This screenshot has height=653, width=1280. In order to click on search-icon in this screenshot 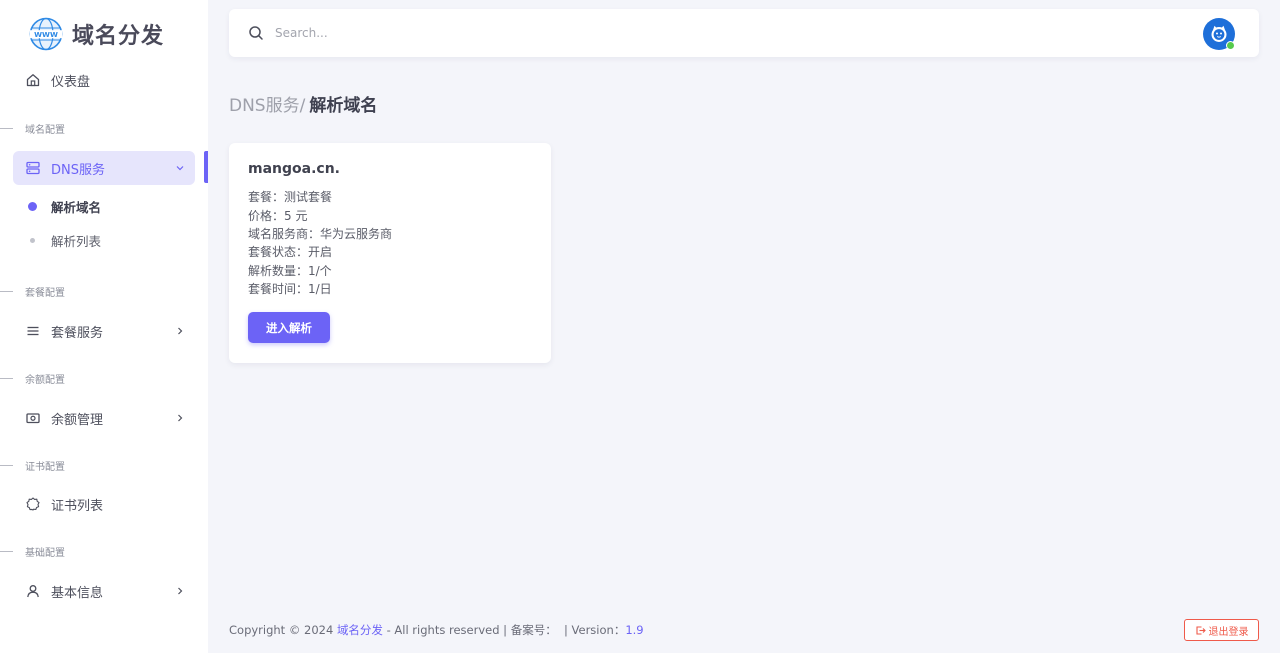, I will do `click(256, 33)`.